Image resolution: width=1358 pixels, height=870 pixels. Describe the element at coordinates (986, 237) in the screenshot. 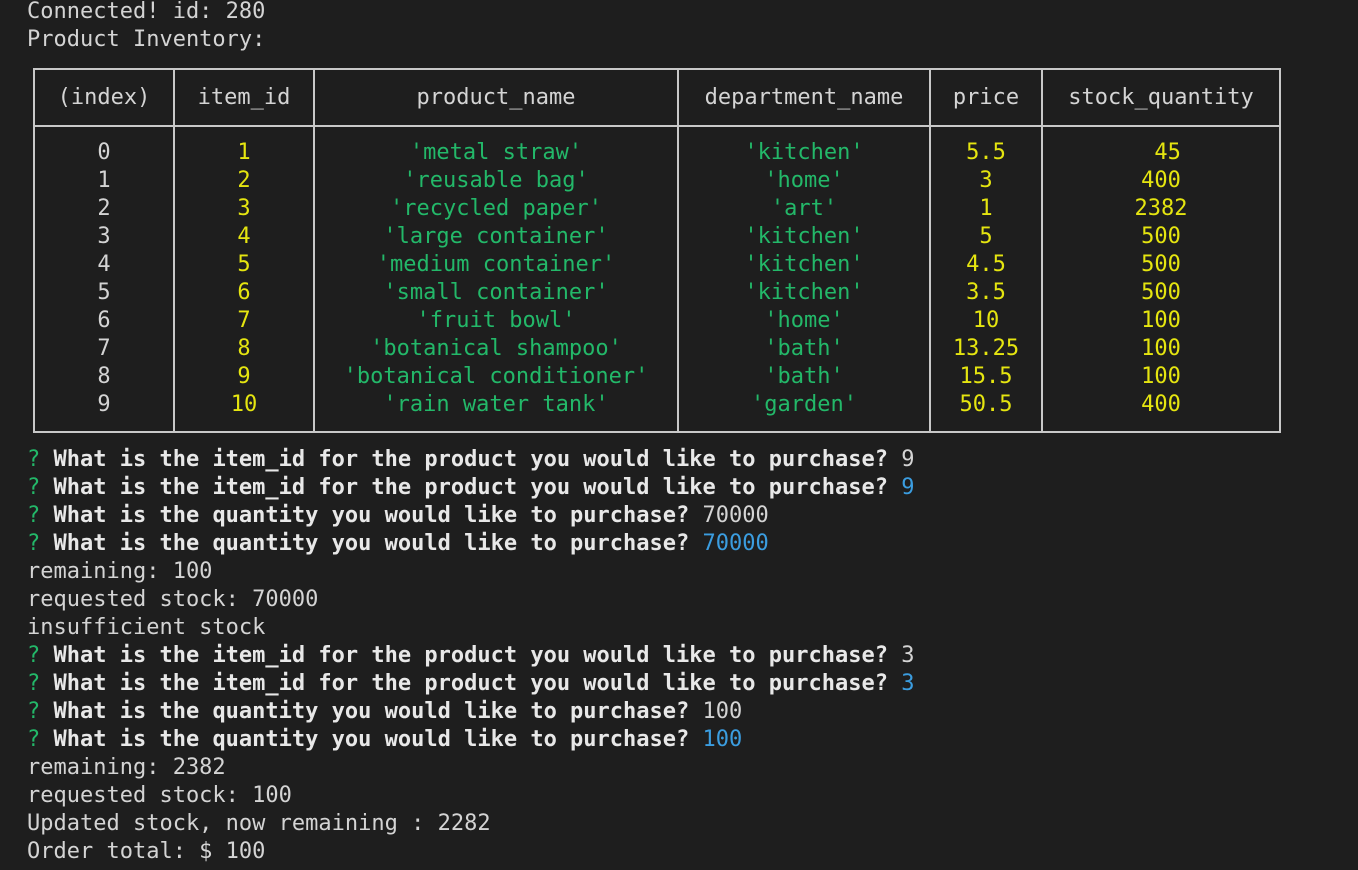

I see `cell-price: 5` at that location.